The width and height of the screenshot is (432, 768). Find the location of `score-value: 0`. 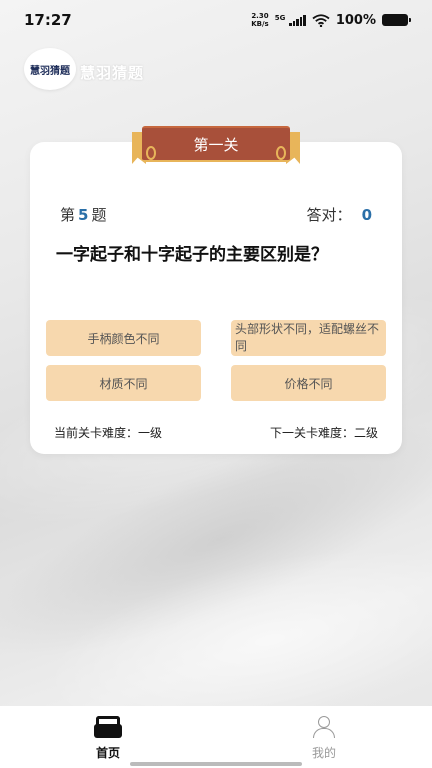

score-value: 0 is located at coordinates (366, 215).